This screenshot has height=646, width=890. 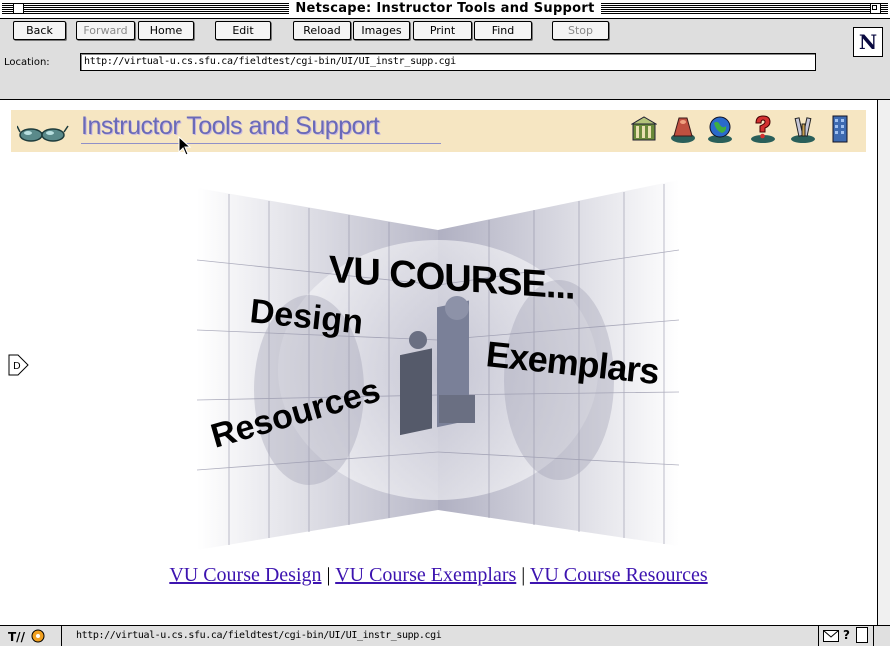 I want to click on svg-text: T//, so click(x=17, y=637).